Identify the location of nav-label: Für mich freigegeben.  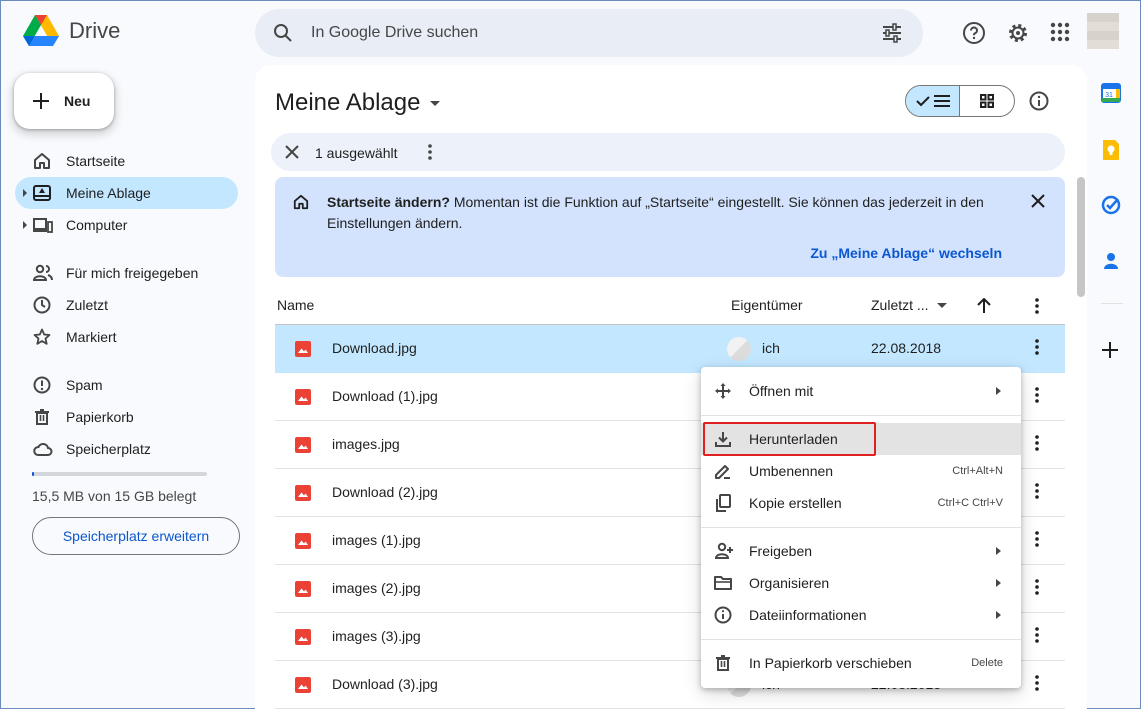
(132, 273).